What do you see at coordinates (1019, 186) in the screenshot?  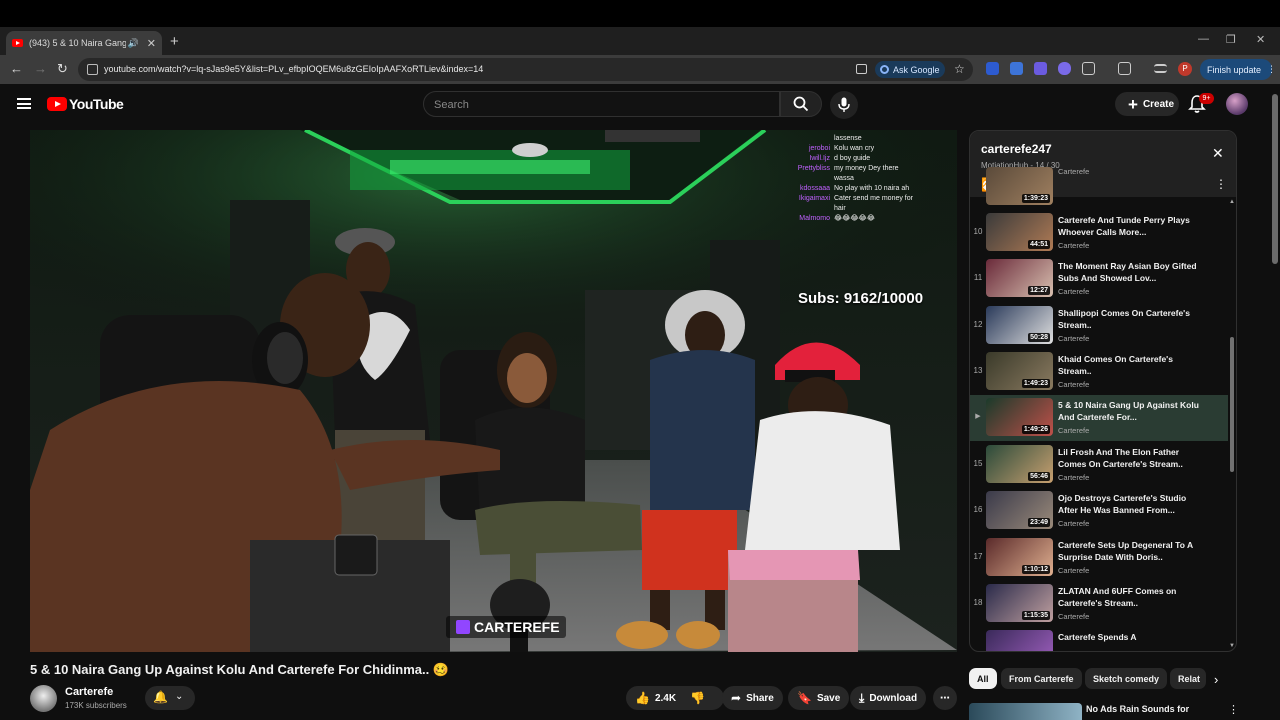 I see `playlist-item-thumbnail: 1:39:23` at bounding box center [1019, 186].